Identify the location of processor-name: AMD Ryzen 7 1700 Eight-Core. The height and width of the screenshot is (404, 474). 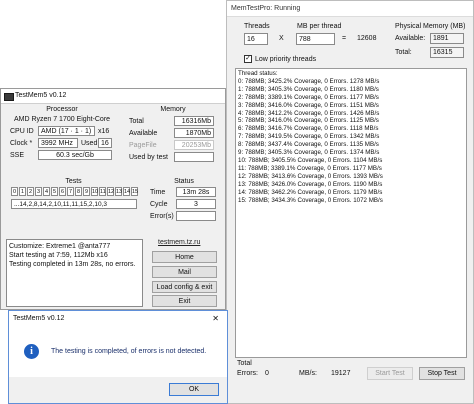
(62, 119).